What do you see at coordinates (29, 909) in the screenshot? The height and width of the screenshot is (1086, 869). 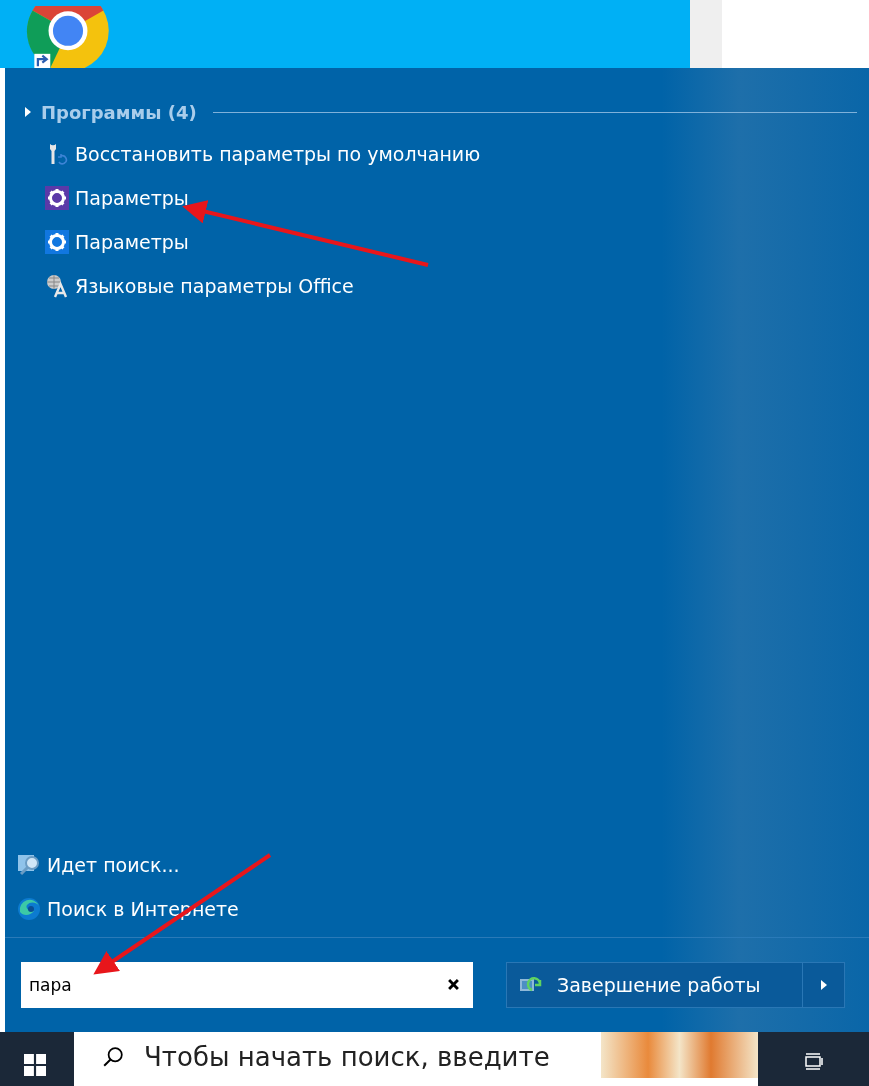 I see `browser-icon` at bounding box center [29, 909].